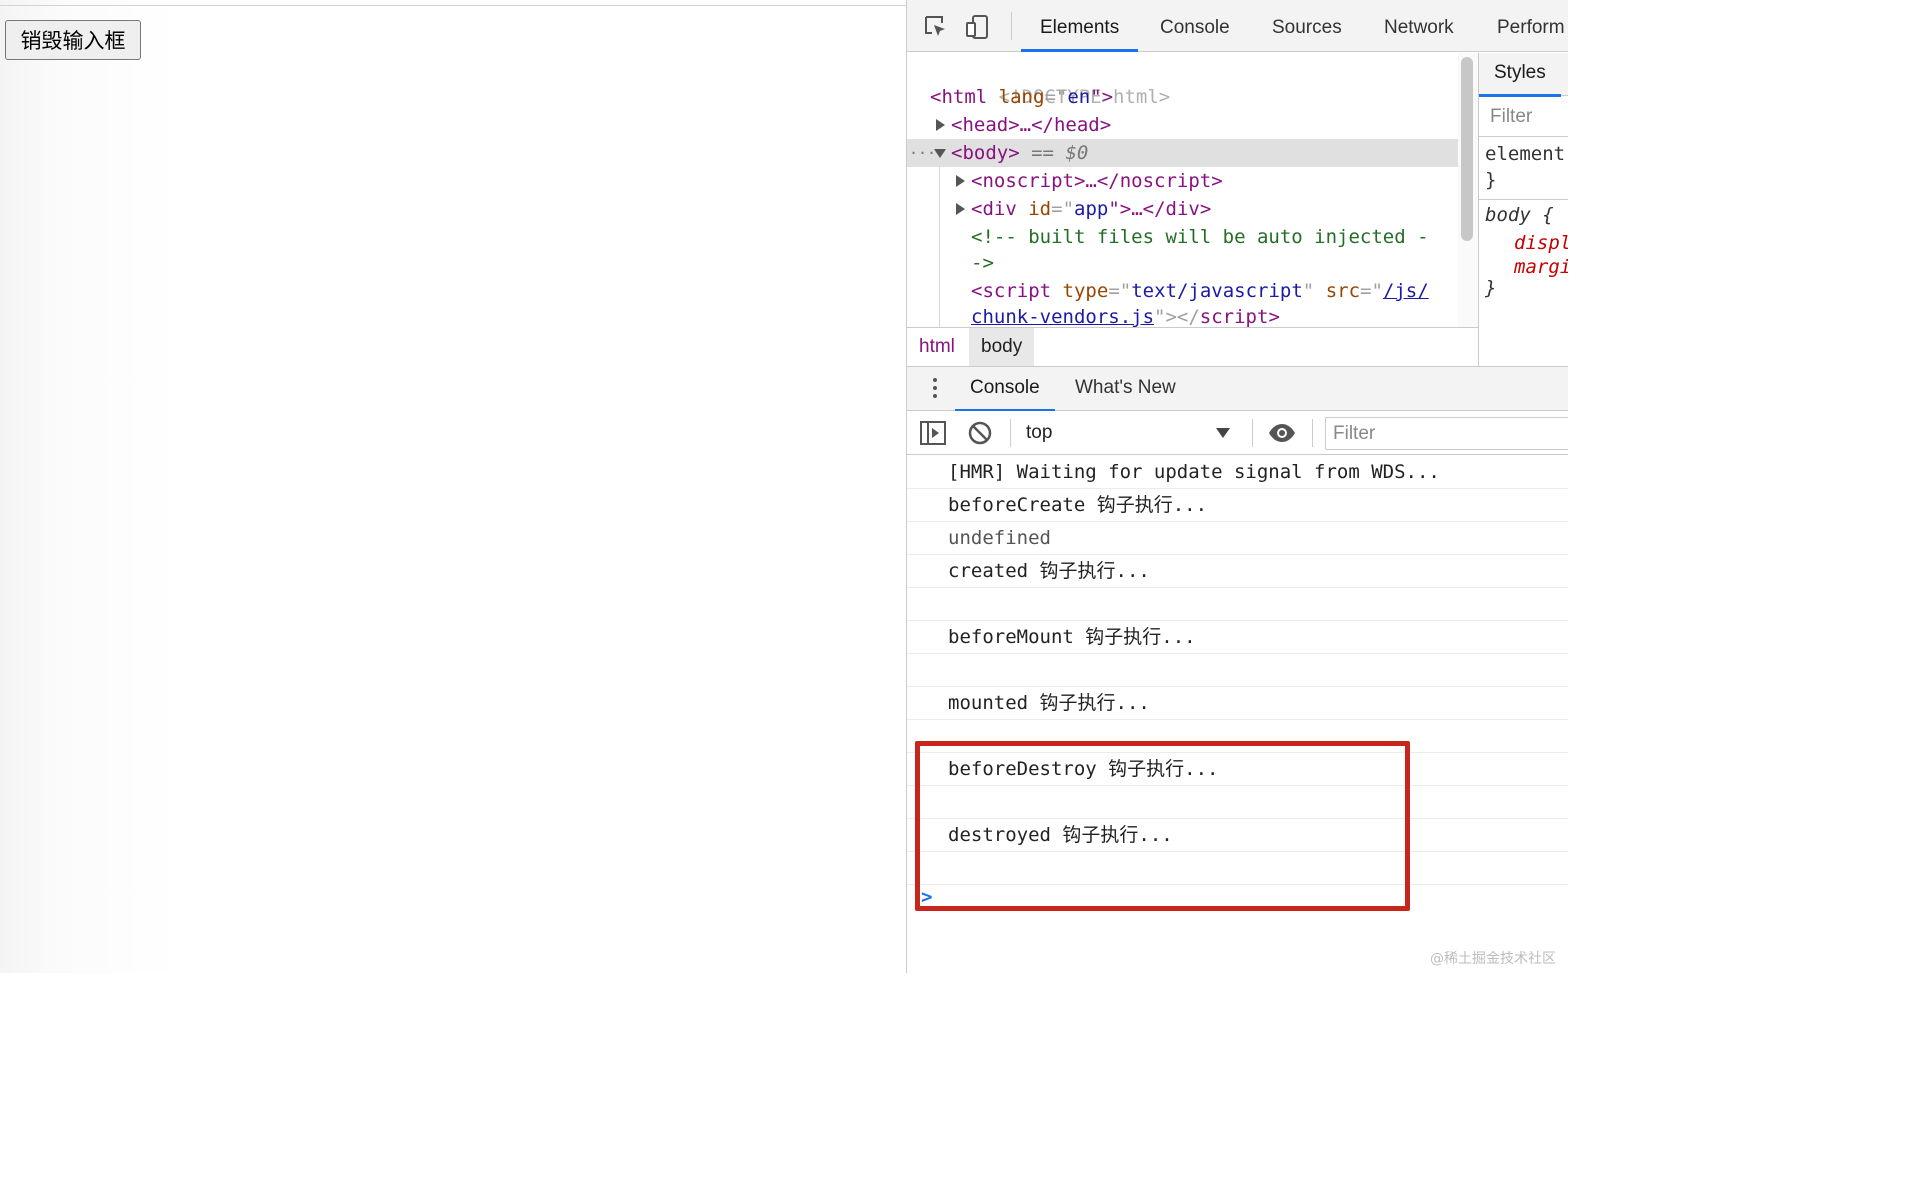 The height and width of the screenshot is (1184, 1908). I want to click on console-filter-input, so click(1446, 433).